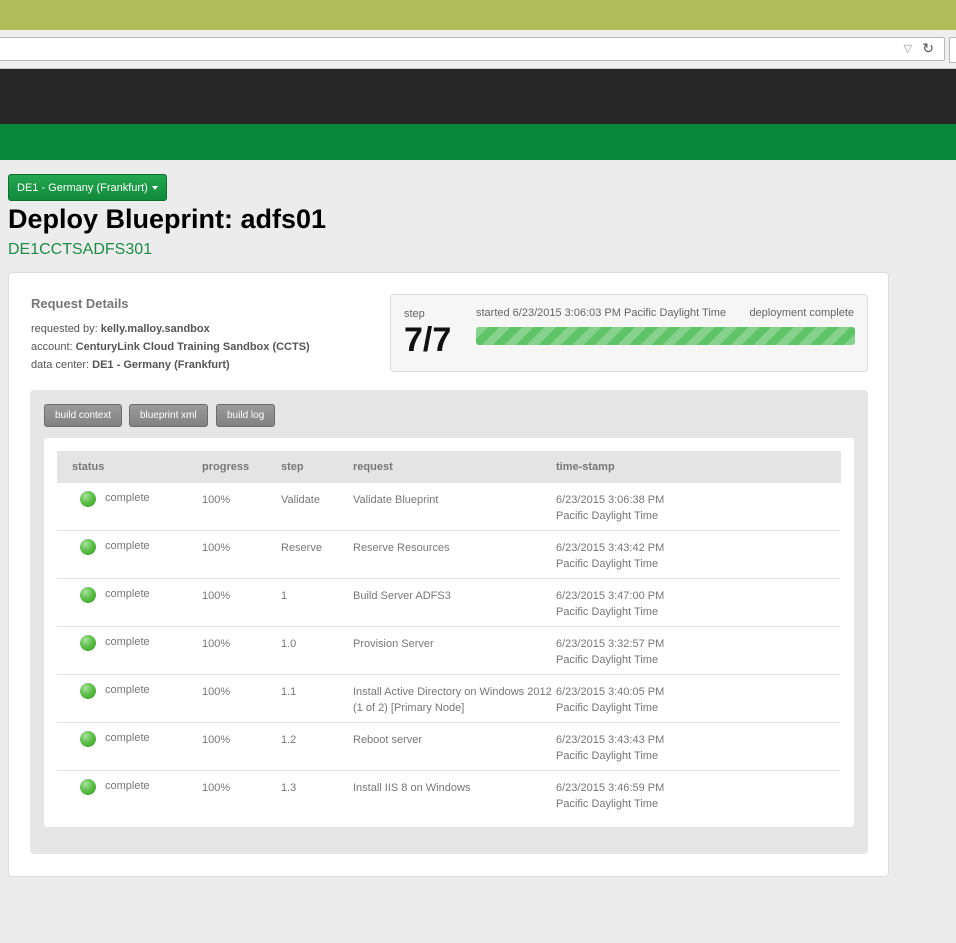 Image resolution: width=956 pixels, height=943 pixels. I want to click on step-cell: 1.1, so click(317, 698).